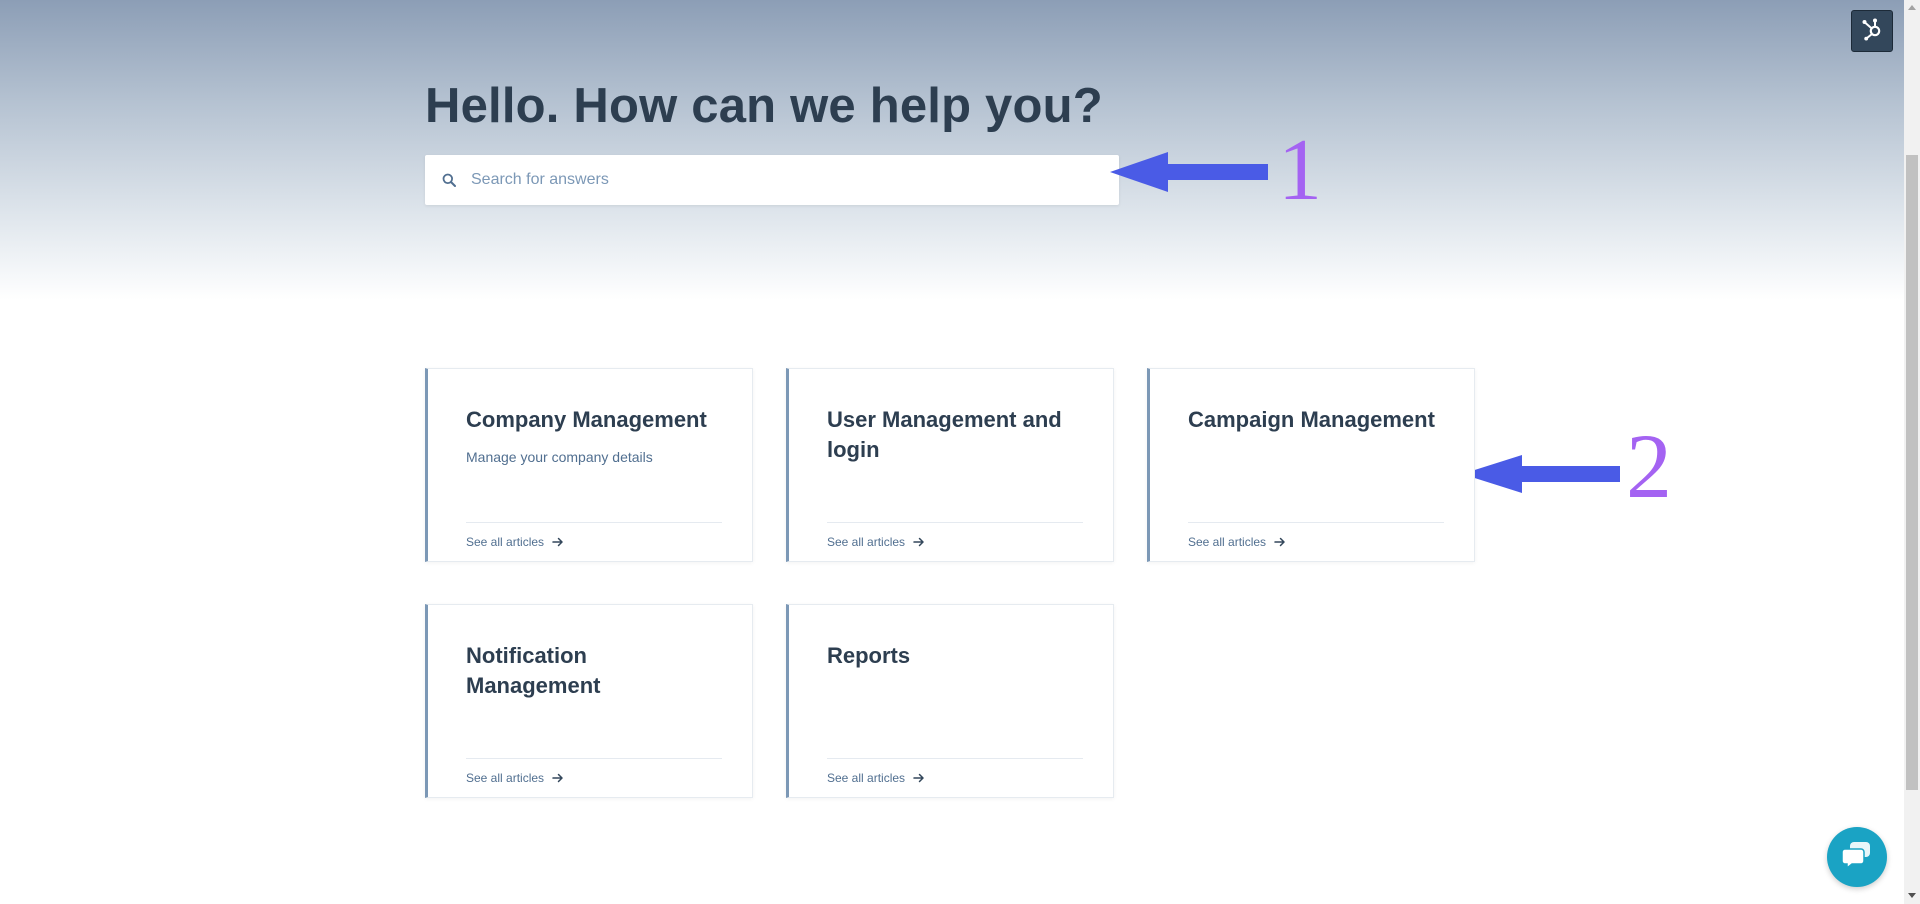 This screenshot has width=1920, height=904. I want to click on chat-bubble-icon, so click(1857, 857).